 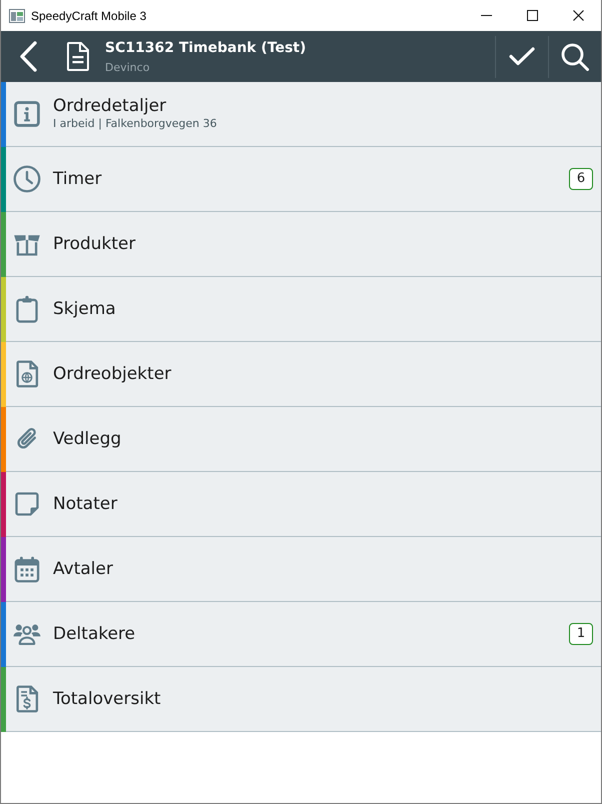 I want to click on menu-item: Totaloversikt, so click(x=301, y=699).